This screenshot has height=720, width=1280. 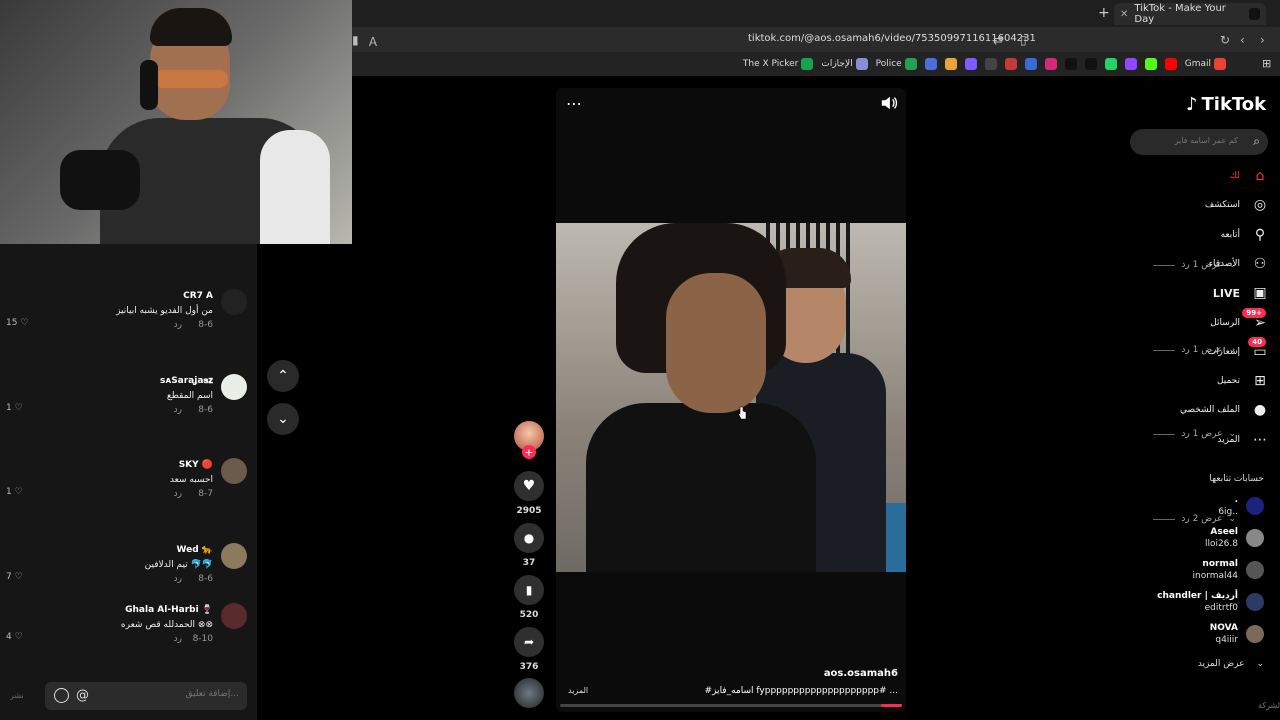 I want to click on commenter-name: CR7 A, so click(x=198, y=296).